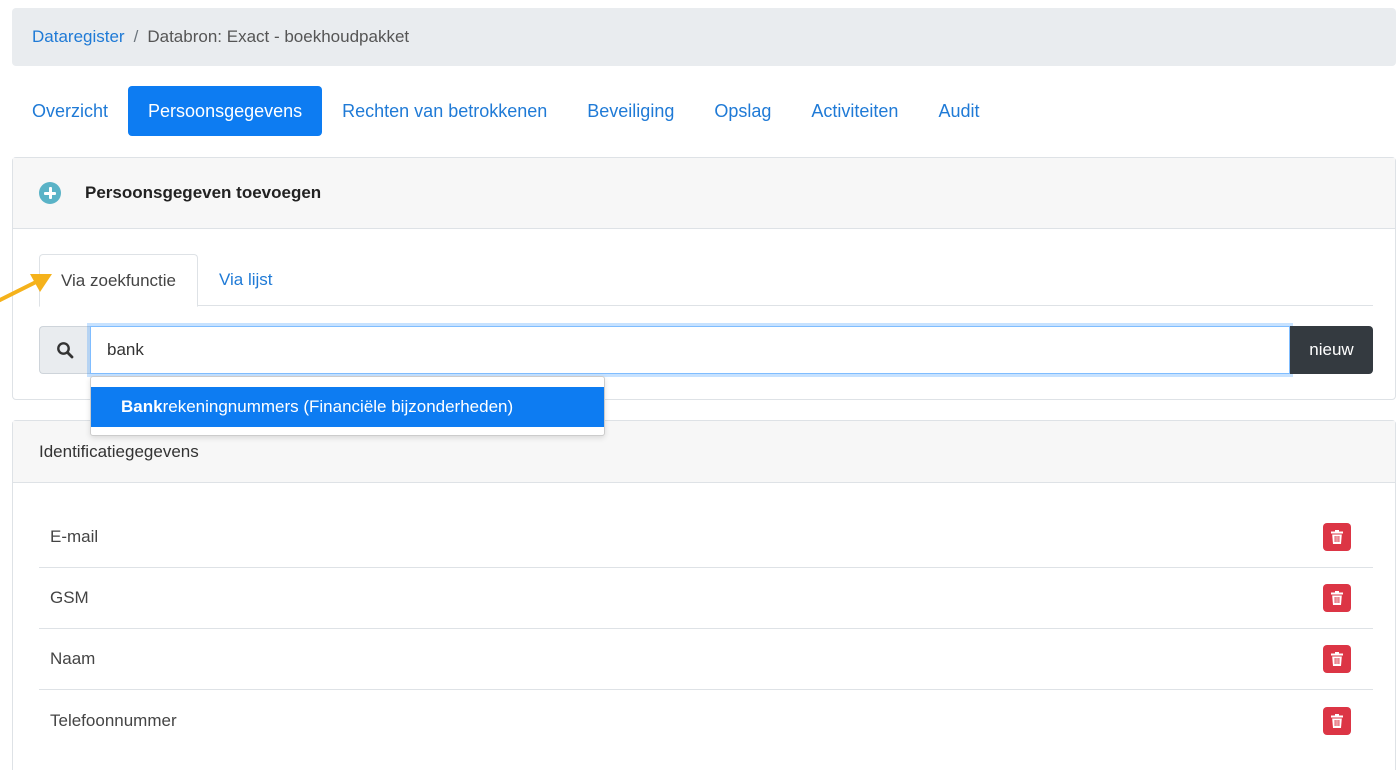 This screenshot has width=1397, height=770. What do you see at coordinates (690, 350) in the screenshot?
I see `search-input` at bounding box center [690, 350].